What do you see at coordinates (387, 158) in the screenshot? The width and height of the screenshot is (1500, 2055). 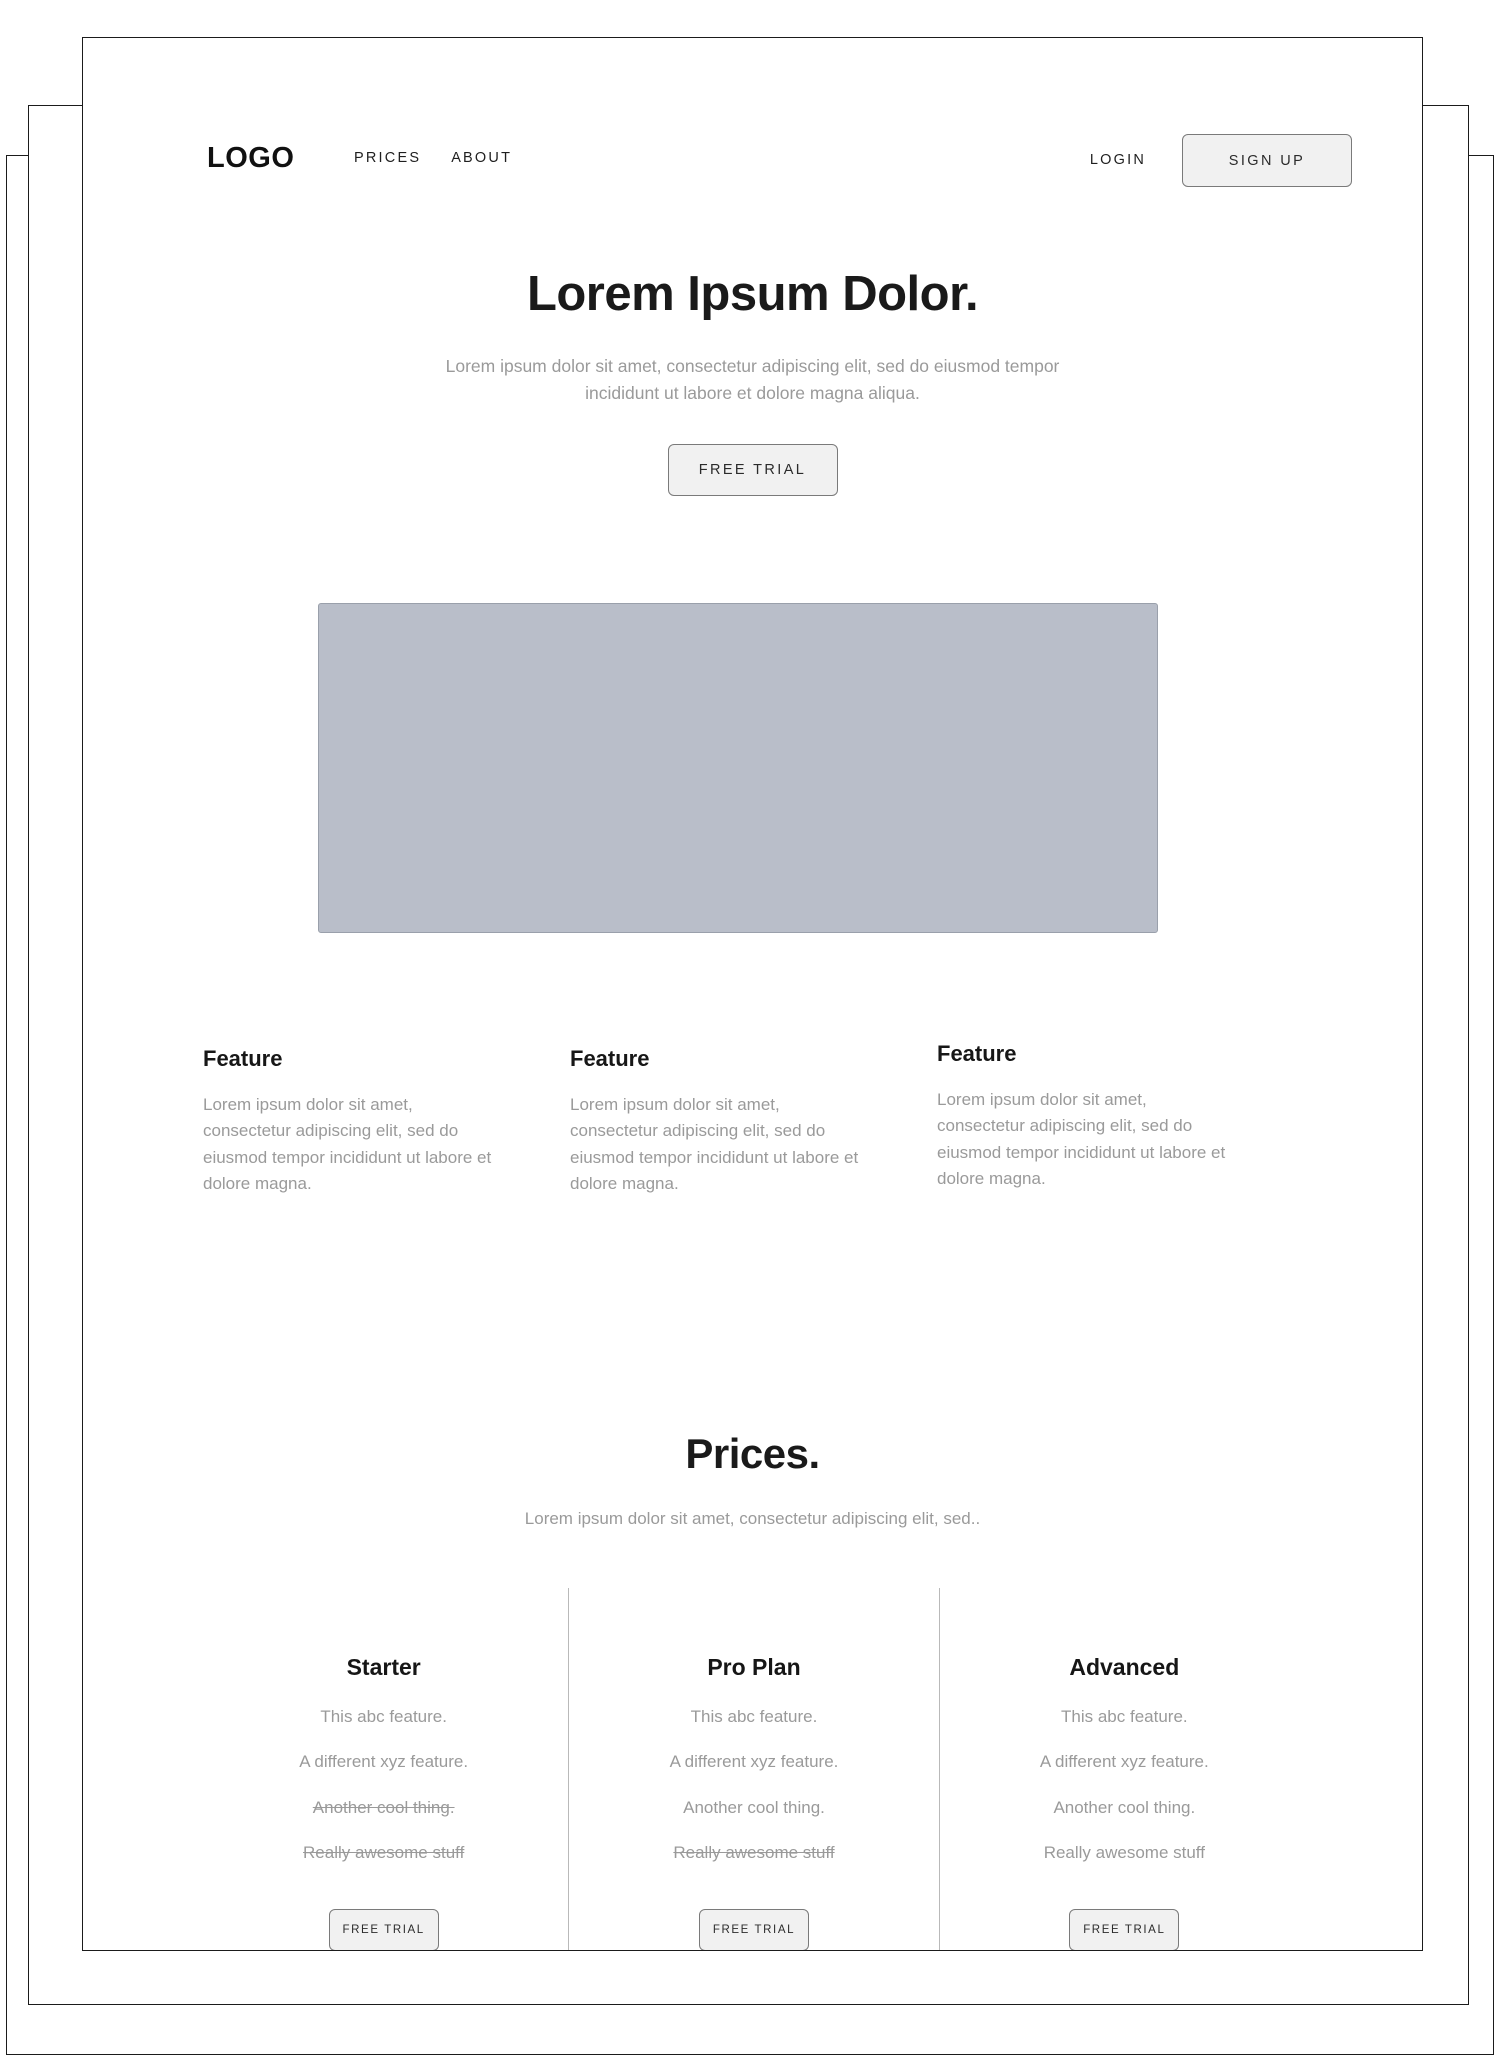 I see `nav-item-prices: PRICES` at bounding box center [387, 158].